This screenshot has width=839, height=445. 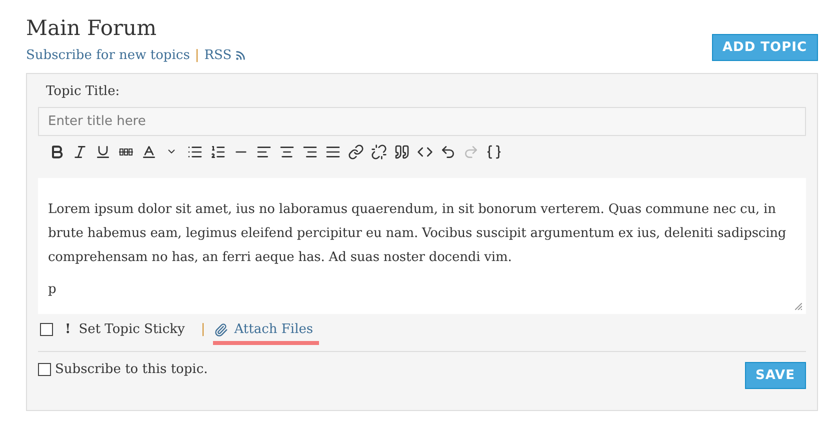 What do you see at coordinates (83, 91) in the screenshot?
I see `field-label: Topic Title:` at bounding box center [83, 91].